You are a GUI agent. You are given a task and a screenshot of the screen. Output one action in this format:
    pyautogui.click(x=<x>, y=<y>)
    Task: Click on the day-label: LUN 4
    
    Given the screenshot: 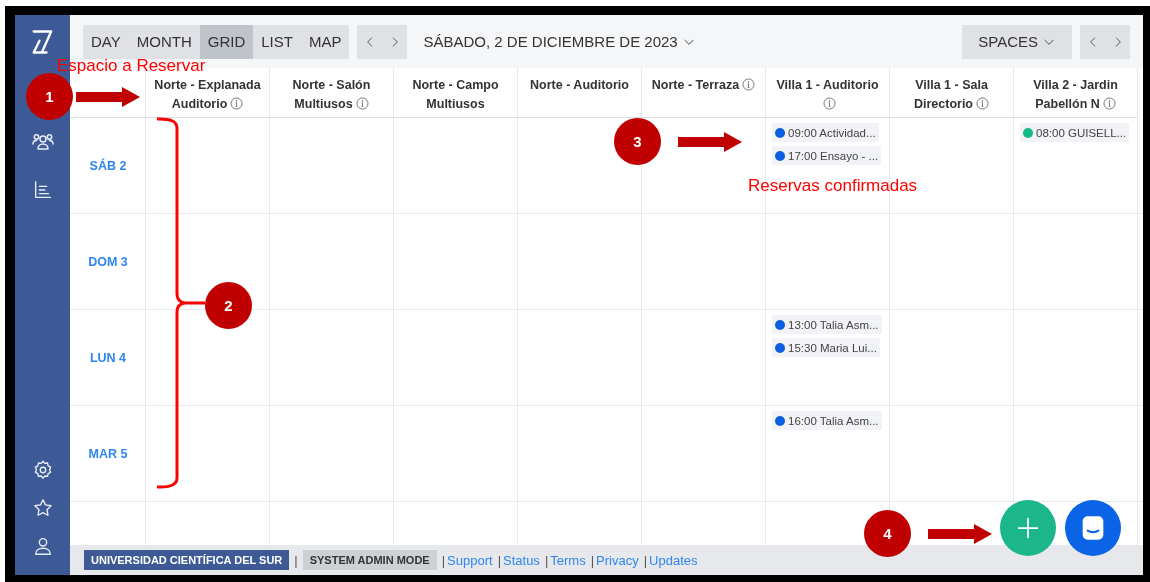 What is the action you would take?
    pyautogui.click(x=108, y=358)
    